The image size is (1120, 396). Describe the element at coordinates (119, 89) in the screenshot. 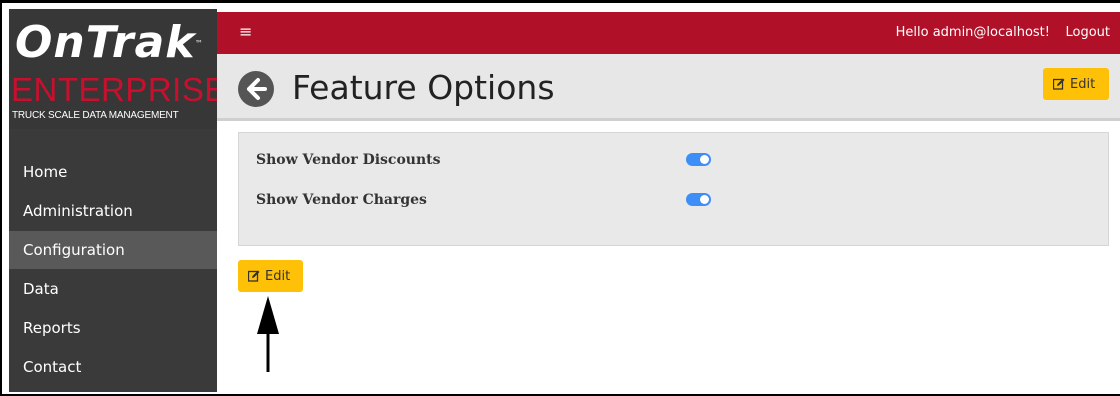

I see `logo-product: ENTERPRISE` at that location.